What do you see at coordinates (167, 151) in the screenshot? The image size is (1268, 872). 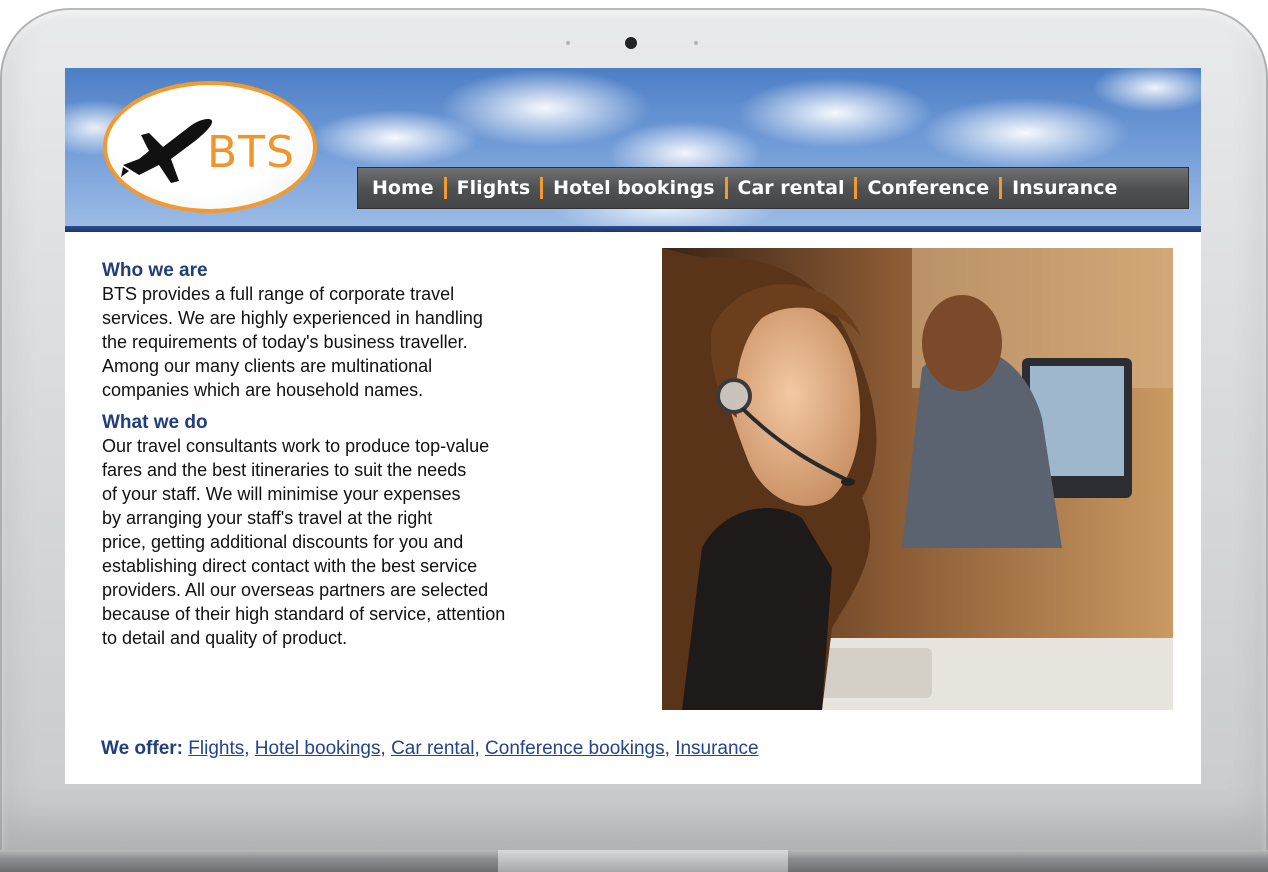 I see `airplane-icon` at bounding box center [167, 151].